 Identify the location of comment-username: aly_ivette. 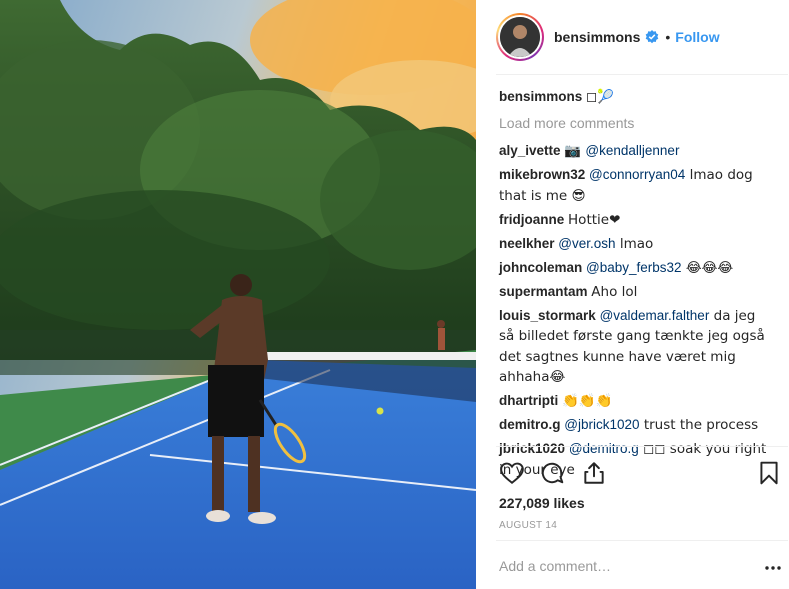
(530, 150).